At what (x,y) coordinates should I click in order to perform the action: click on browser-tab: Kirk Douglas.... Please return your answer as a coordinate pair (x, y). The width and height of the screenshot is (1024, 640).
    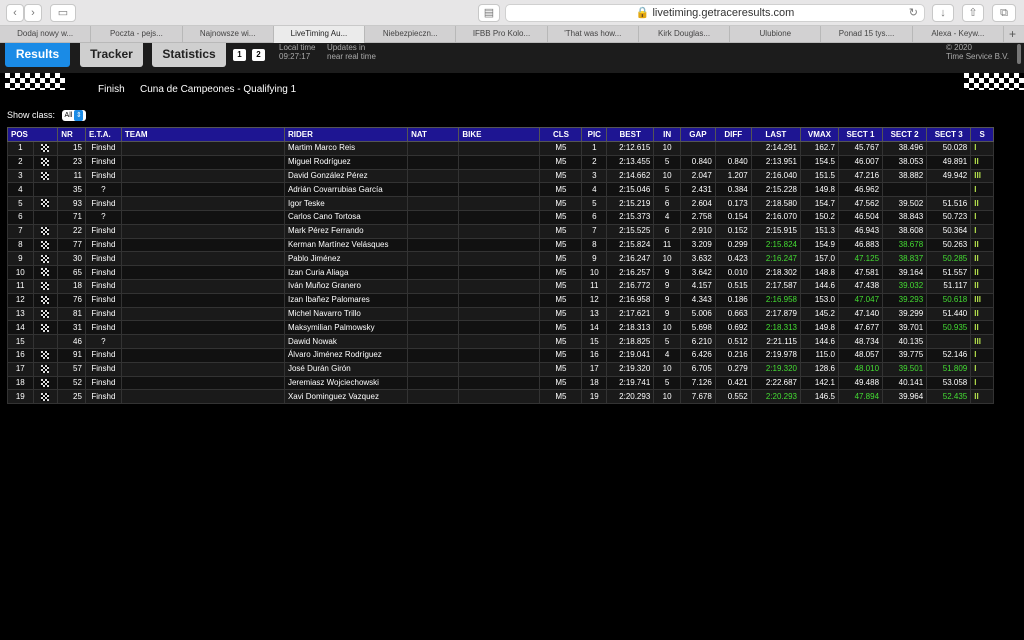
    Looking at the image, I should click on (685, 34).